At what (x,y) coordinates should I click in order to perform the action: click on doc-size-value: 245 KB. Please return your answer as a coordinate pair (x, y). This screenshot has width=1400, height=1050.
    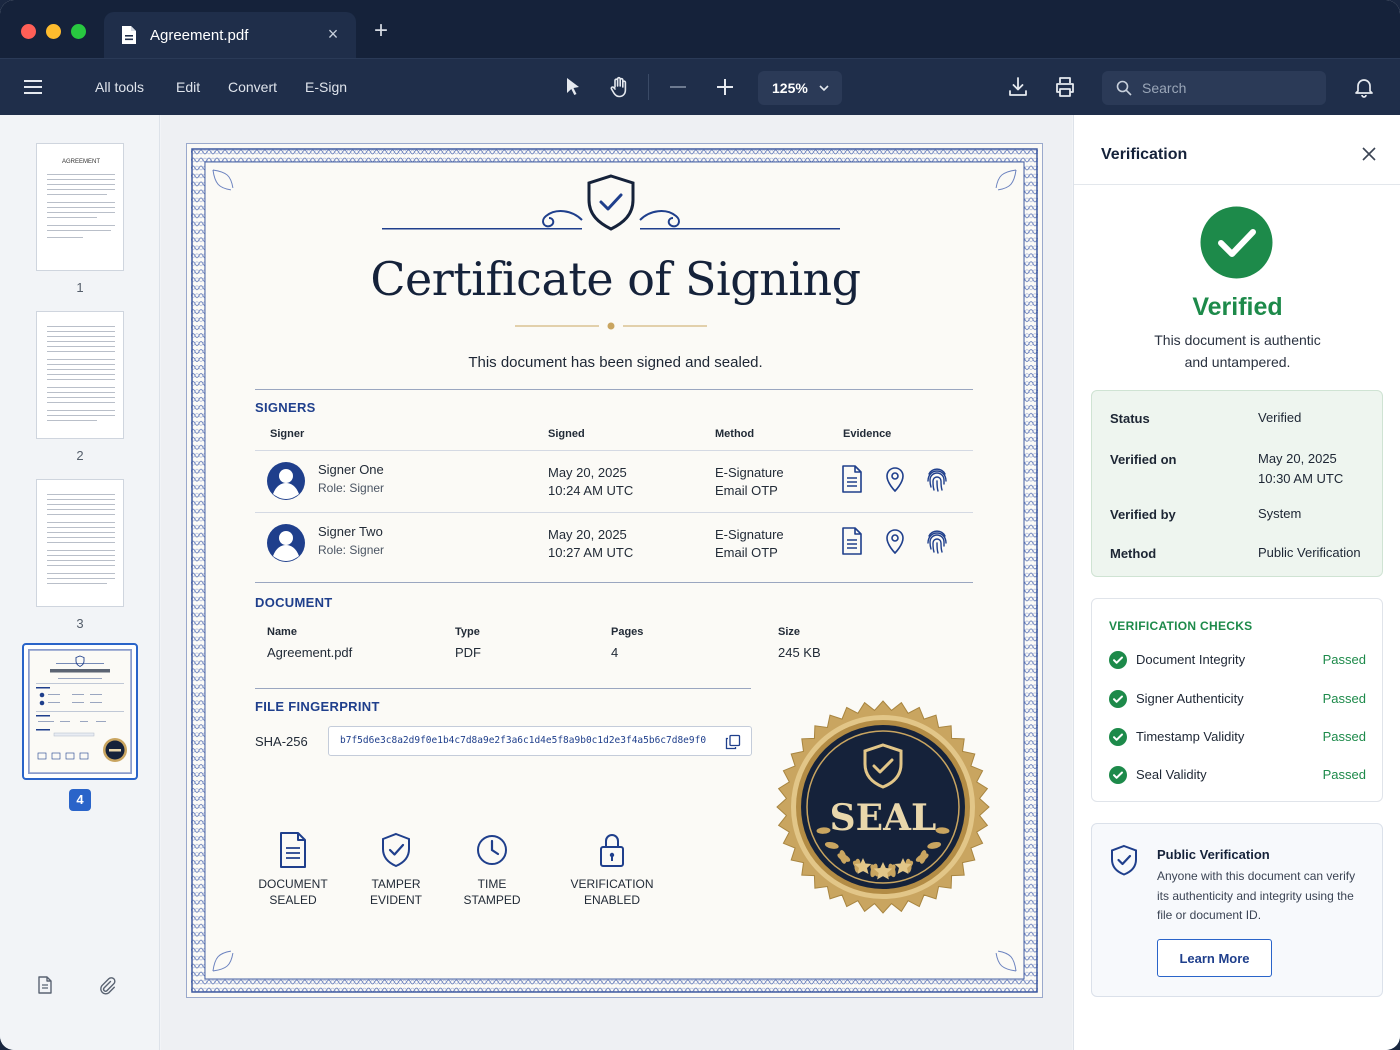
    Looking at the image, I should click on (799, 652).